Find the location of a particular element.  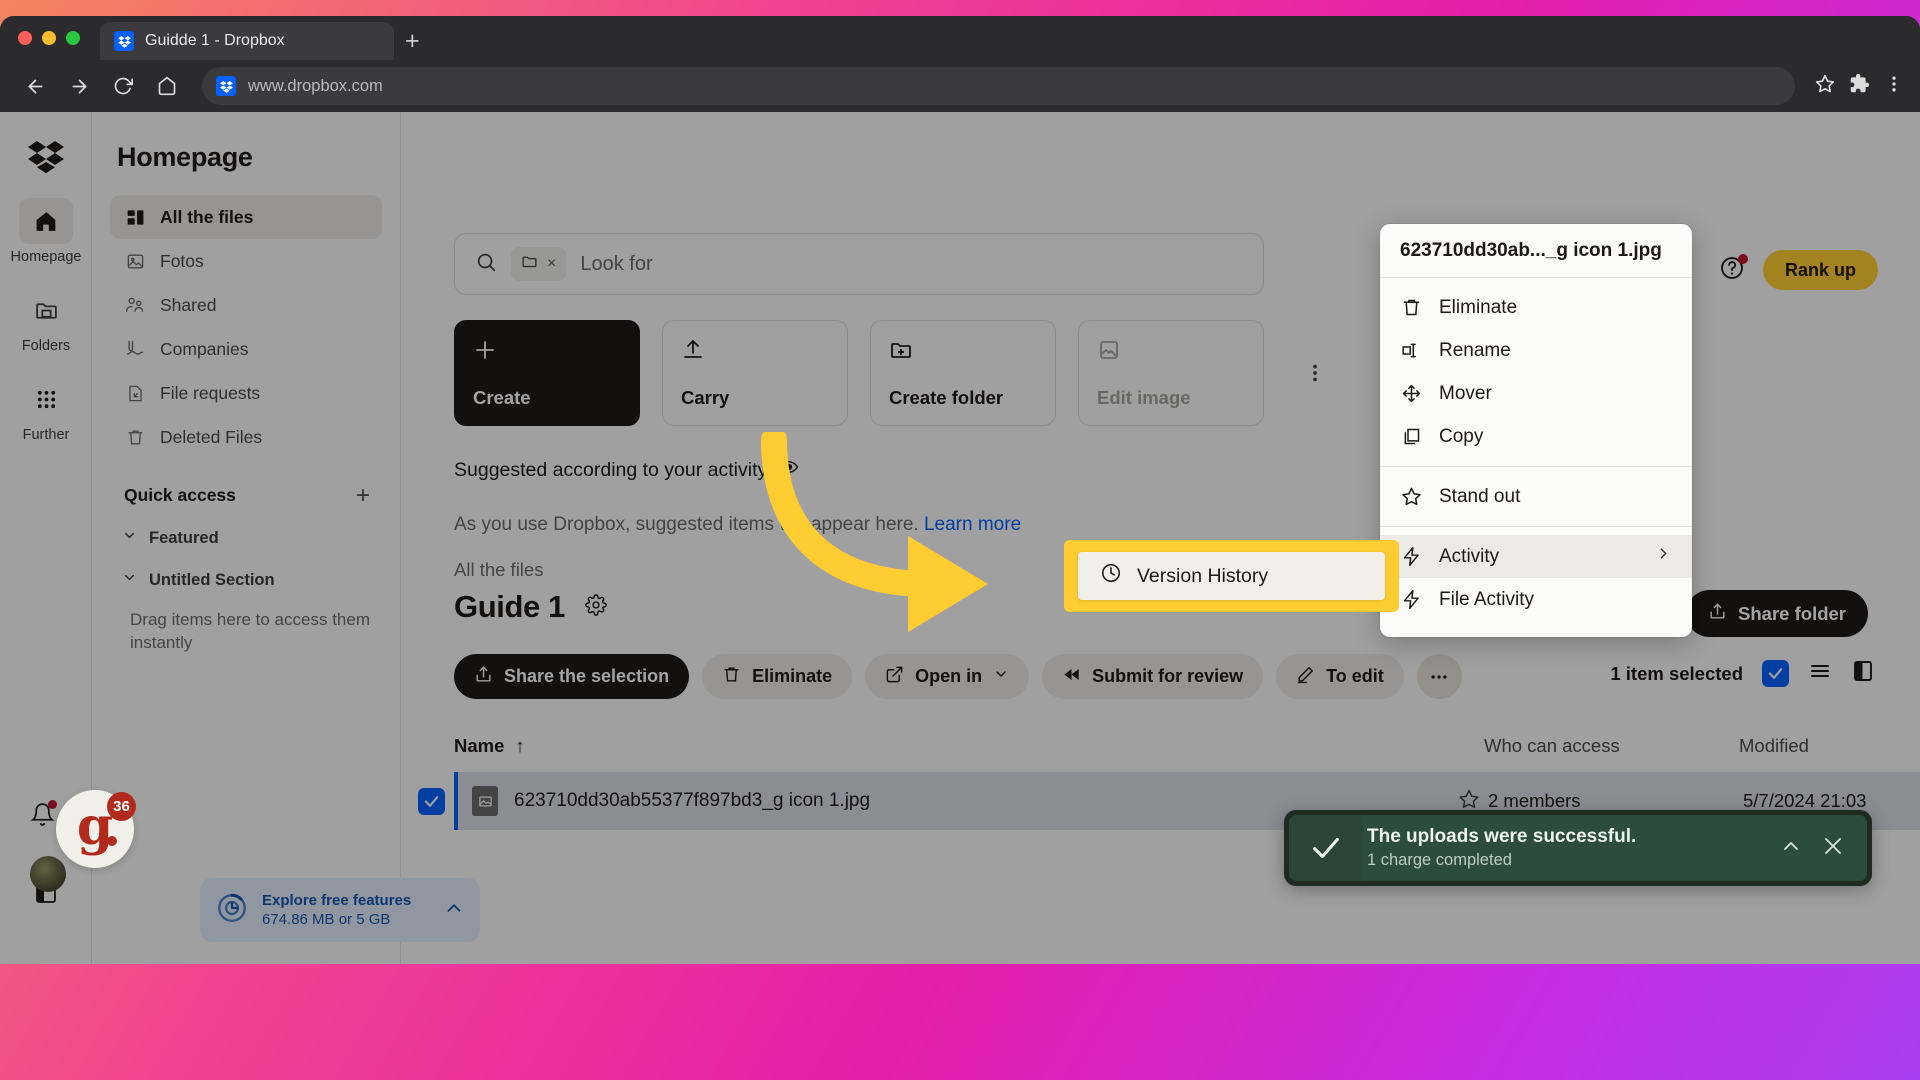

context-menu-item-label: Mover is located at coordinates (1465, 393).